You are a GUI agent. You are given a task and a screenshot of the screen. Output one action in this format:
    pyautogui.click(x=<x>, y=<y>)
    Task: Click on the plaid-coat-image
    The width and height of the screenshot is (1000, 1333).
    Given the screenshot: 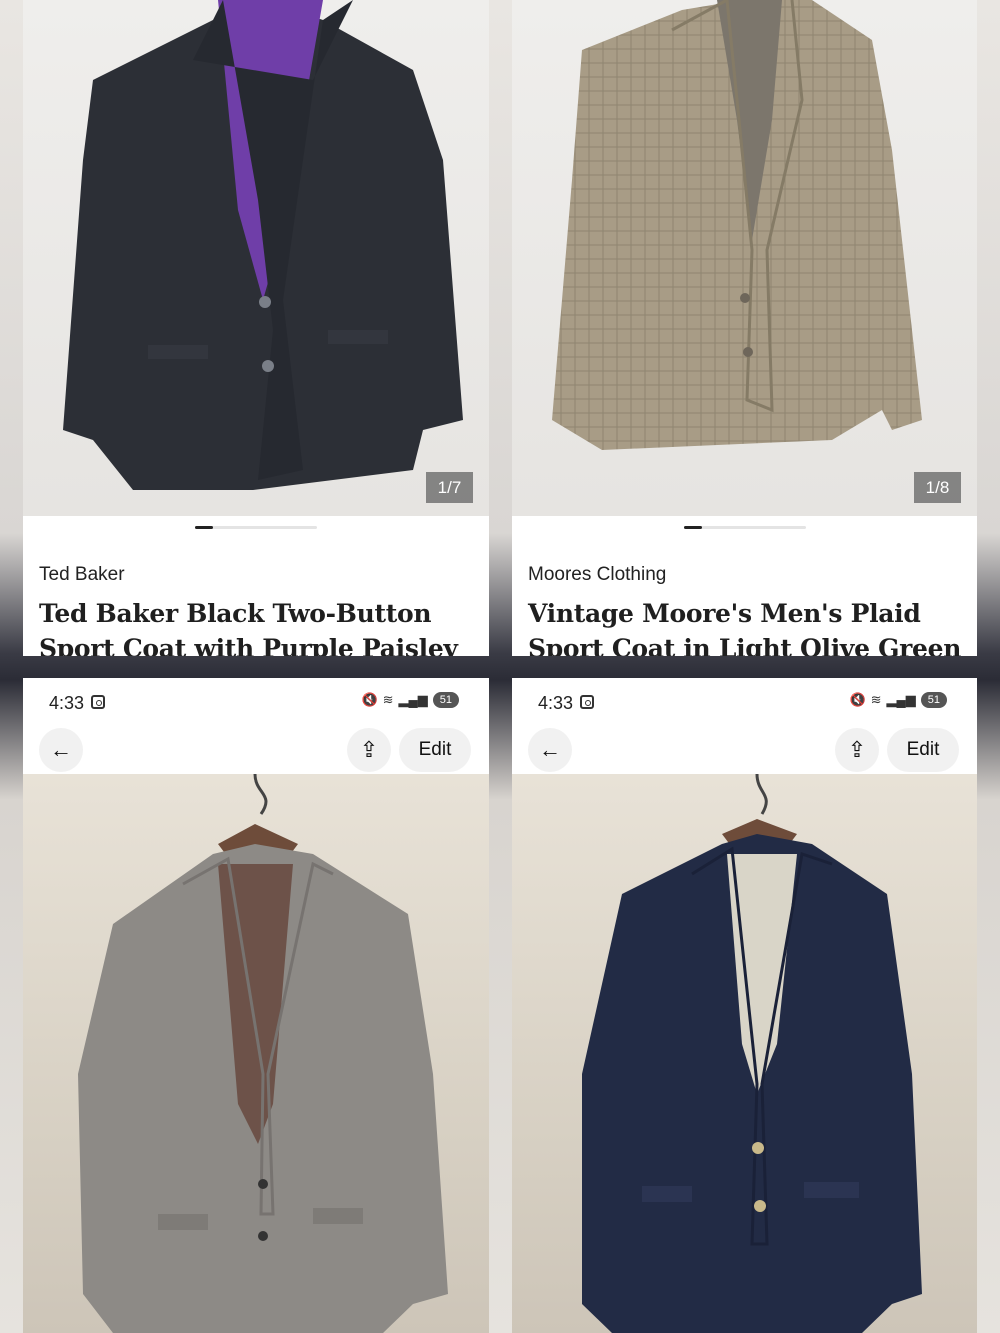 What is the action you would take?
    pyautogui.click(x=737, y=225)
    